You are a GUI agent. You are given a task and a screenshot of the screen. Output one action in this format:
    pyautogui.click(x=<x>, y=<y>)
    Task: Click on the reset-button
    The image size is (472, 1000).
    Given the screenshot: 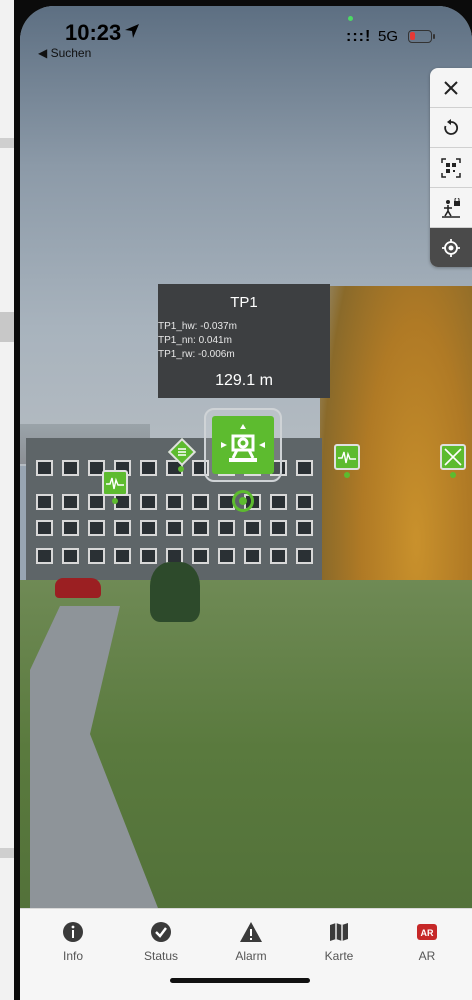 What is the action you would take?
    pyautogui.click(x=451, y=128)
    